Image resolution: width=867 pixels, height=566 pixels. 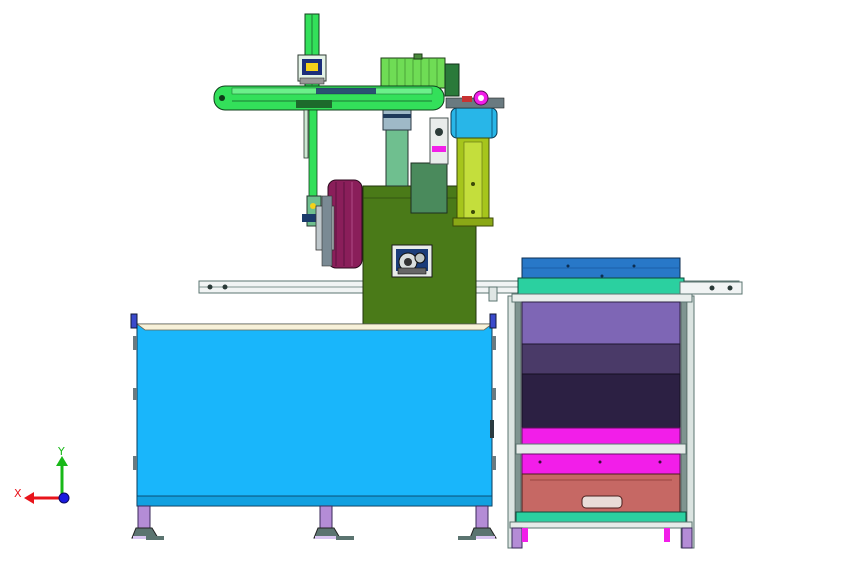 What do you see at coordinates (61, 451) in the screenshot?
I see `y-axis-label: Y` at bounding box center [61, 451].